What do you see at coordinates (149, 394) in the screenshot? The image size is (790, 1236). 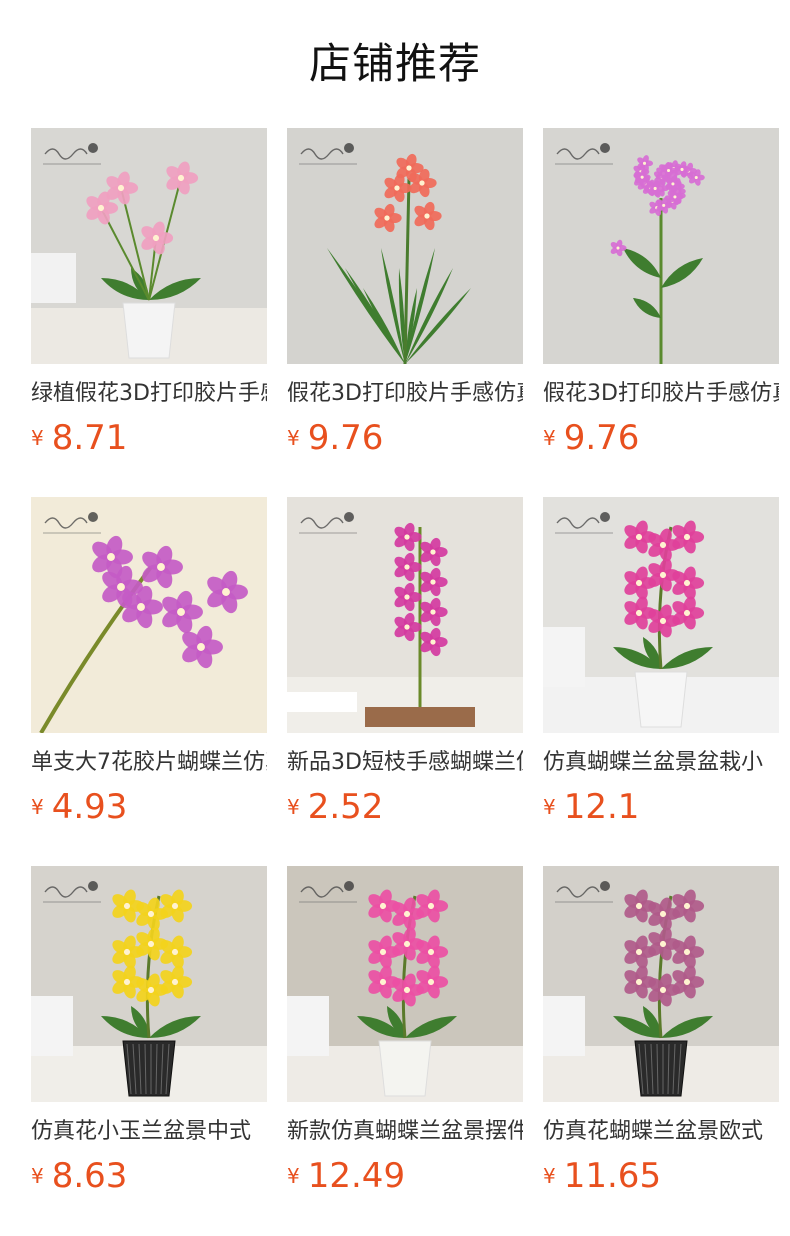 I see `product-title: 绿植假花3D打印胶片手感` at bounding box center [149, 394].